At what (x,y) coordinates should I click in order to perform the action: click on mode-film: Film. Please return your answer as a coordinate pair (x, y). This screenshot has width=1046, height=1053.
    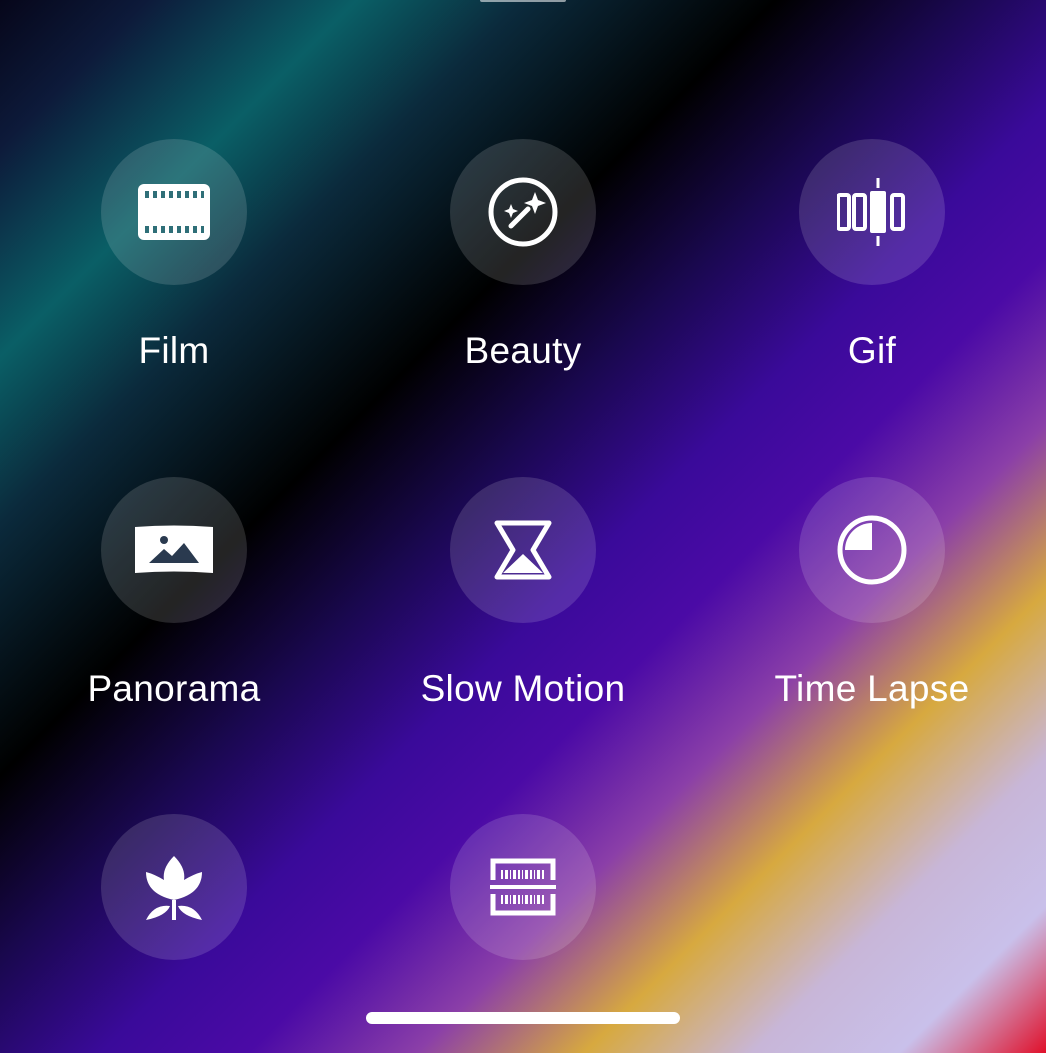
    Looking at the image, I should click on (174, 256).